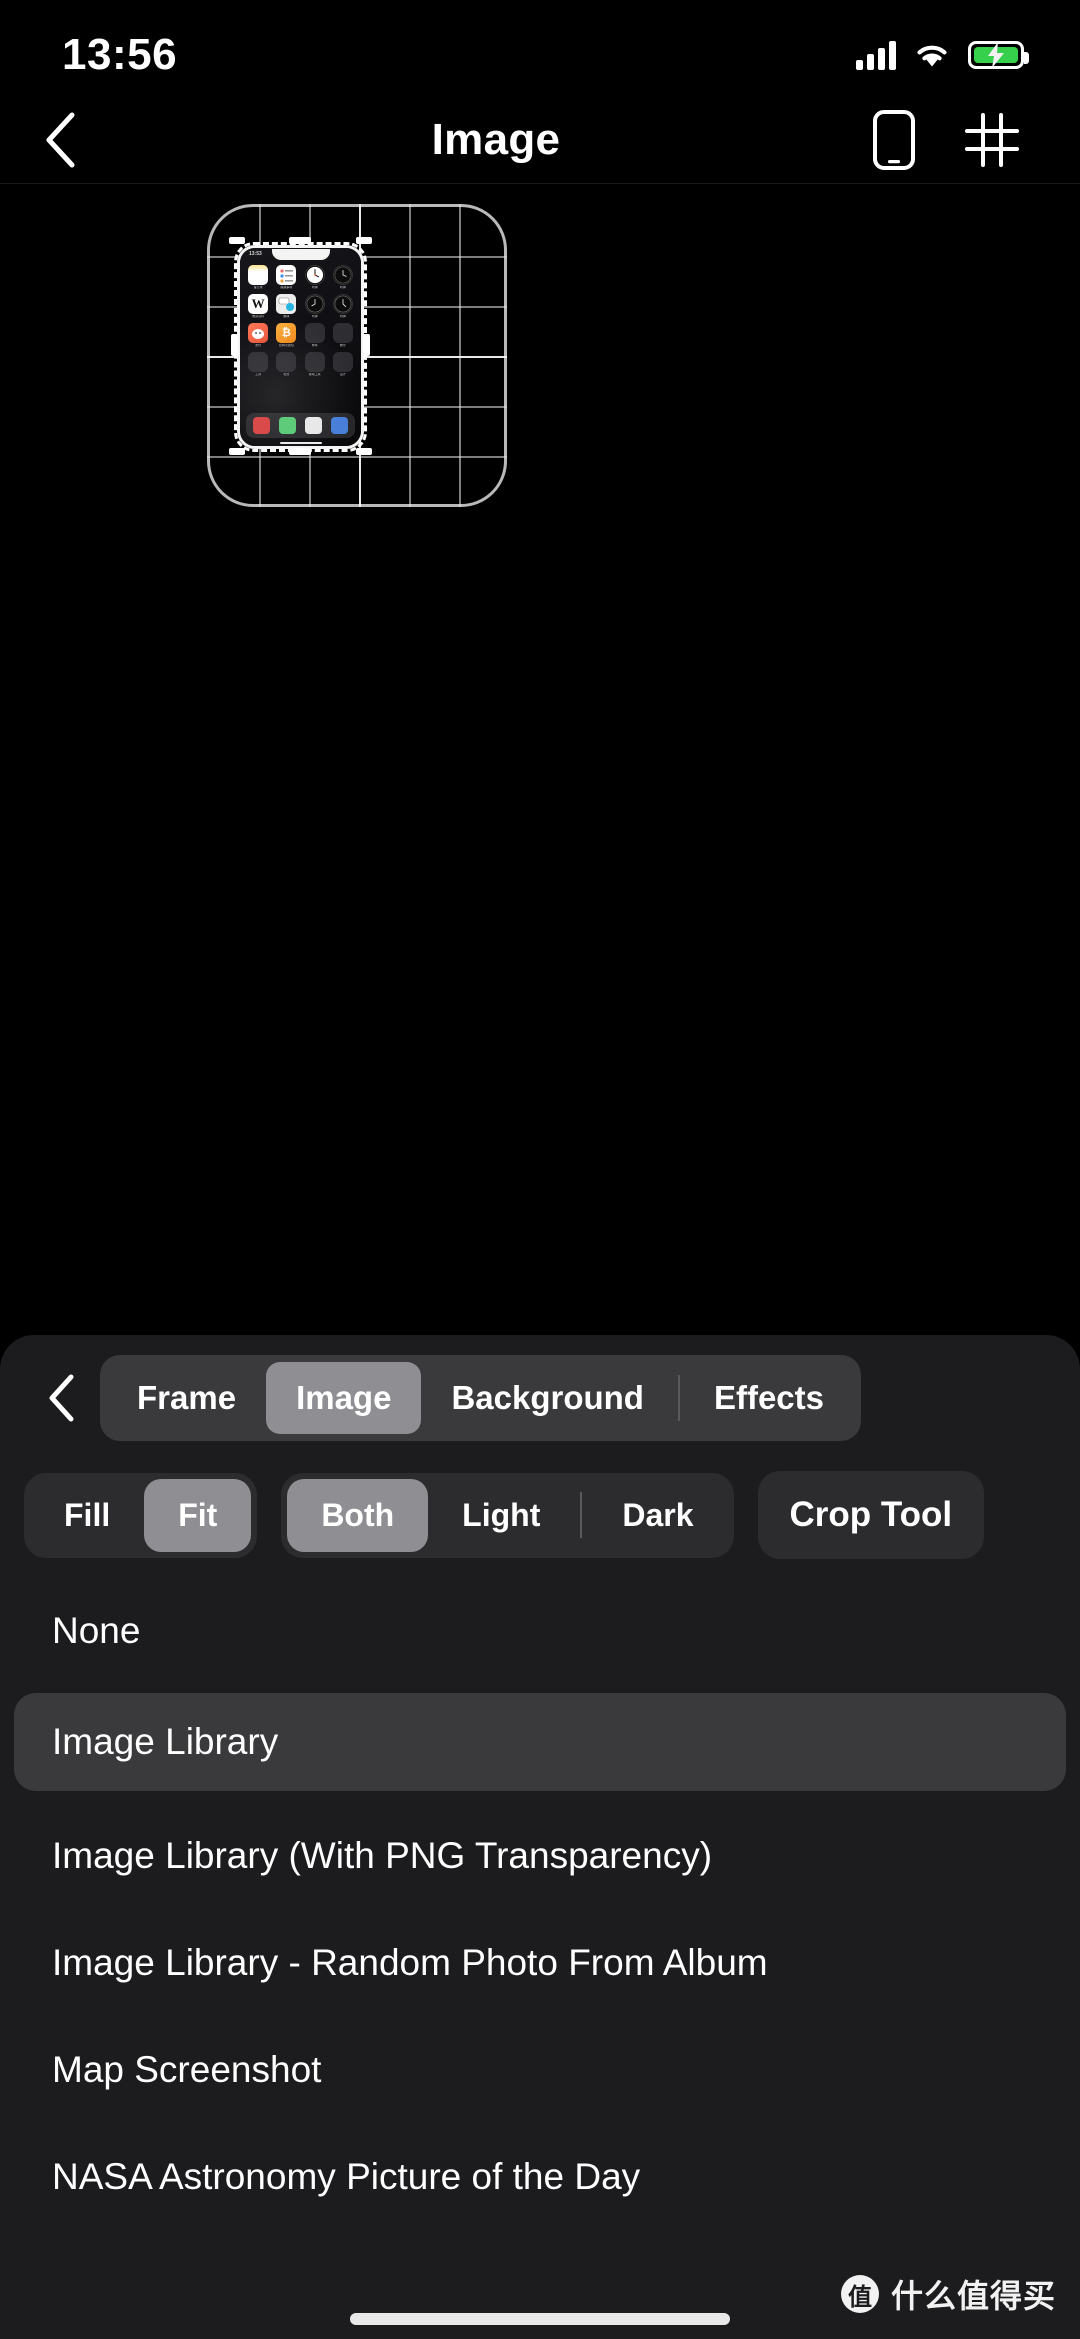  I want to click on grid-hash-icon, so click(992, 140).